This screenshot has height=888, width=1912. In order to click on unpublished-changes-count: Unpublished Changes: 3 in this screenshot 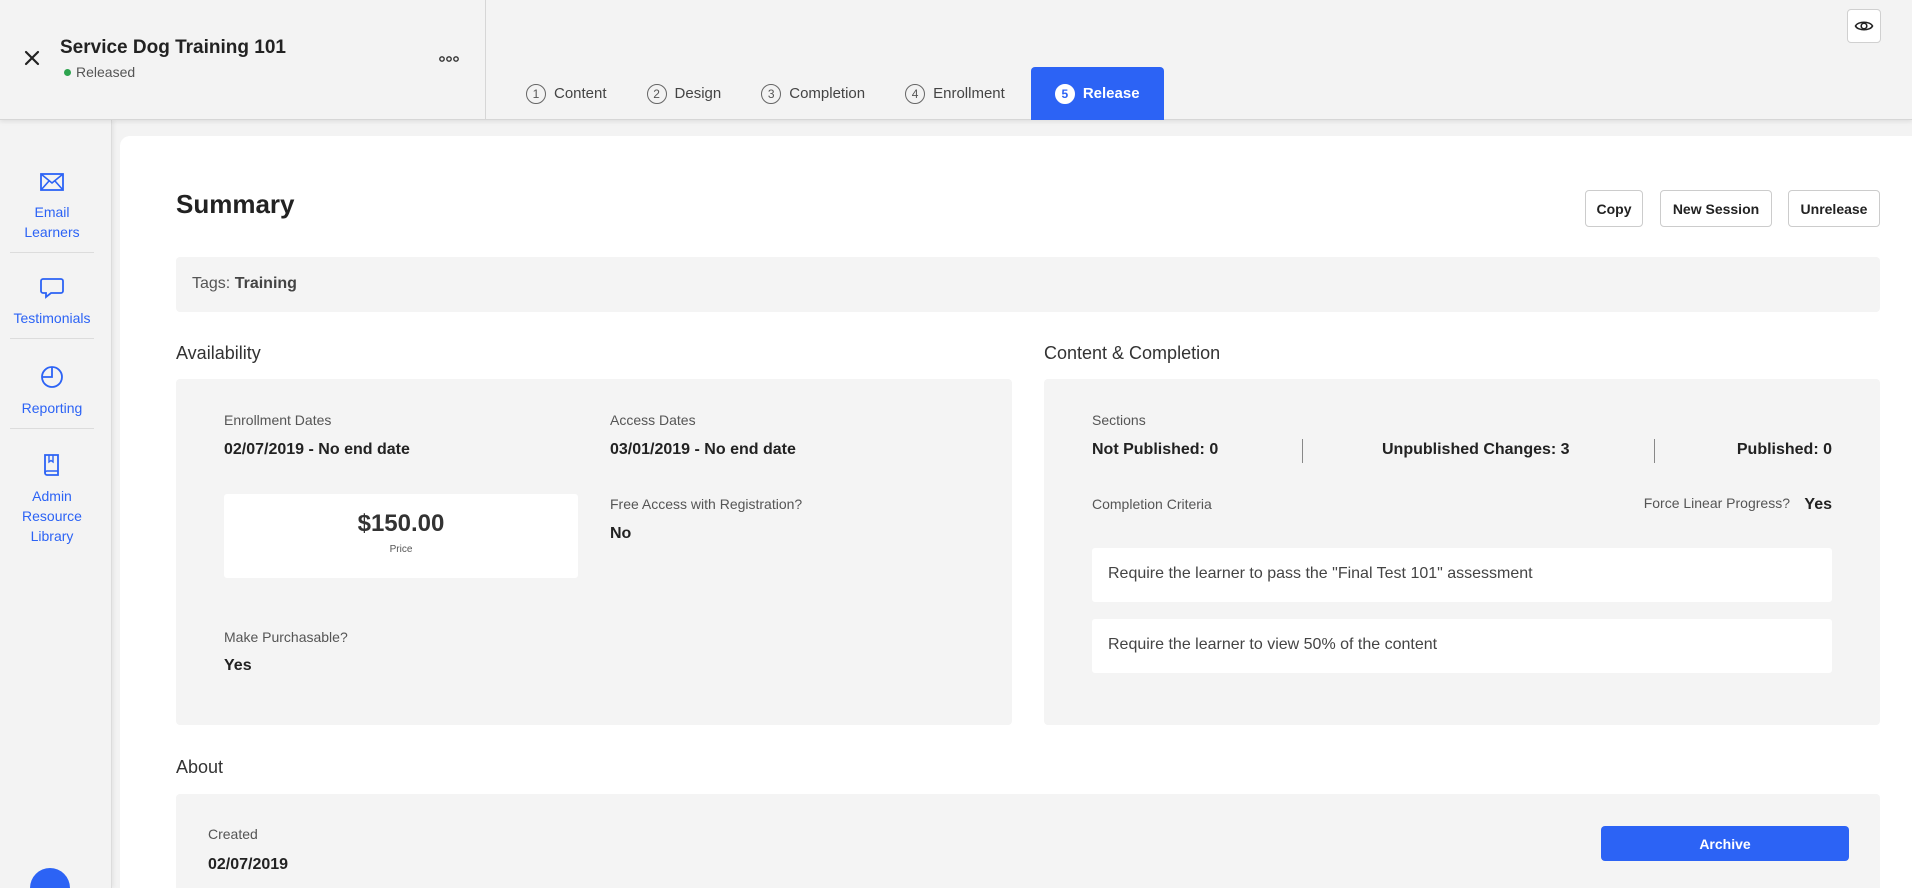, I will do `click(1476, 449)`.